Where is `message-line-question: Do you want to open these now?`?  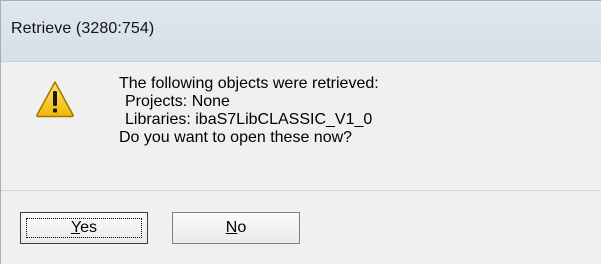 message-line-question: Do you want to open these now? is located at coordinates (236, 137).